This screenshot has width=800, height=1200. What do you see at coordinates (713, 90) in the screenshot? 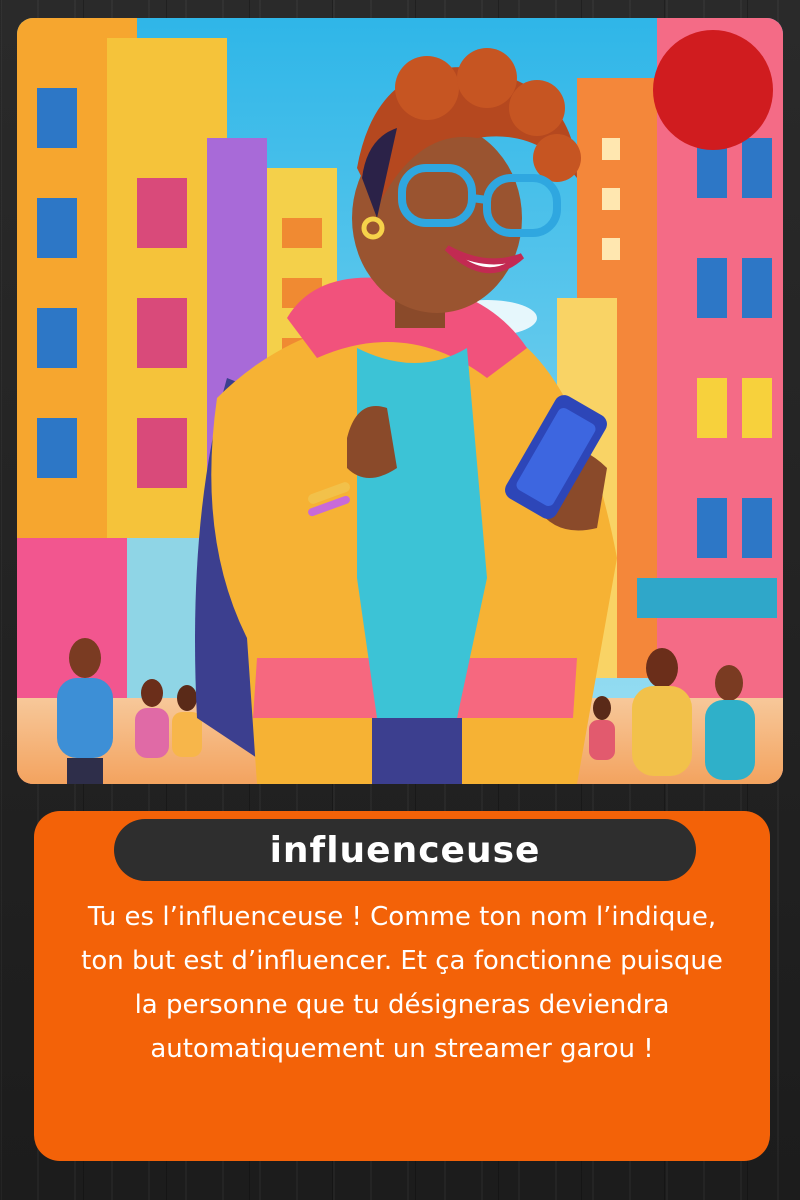
I see `corner-dot-marker` at bounding box center [713, 90].